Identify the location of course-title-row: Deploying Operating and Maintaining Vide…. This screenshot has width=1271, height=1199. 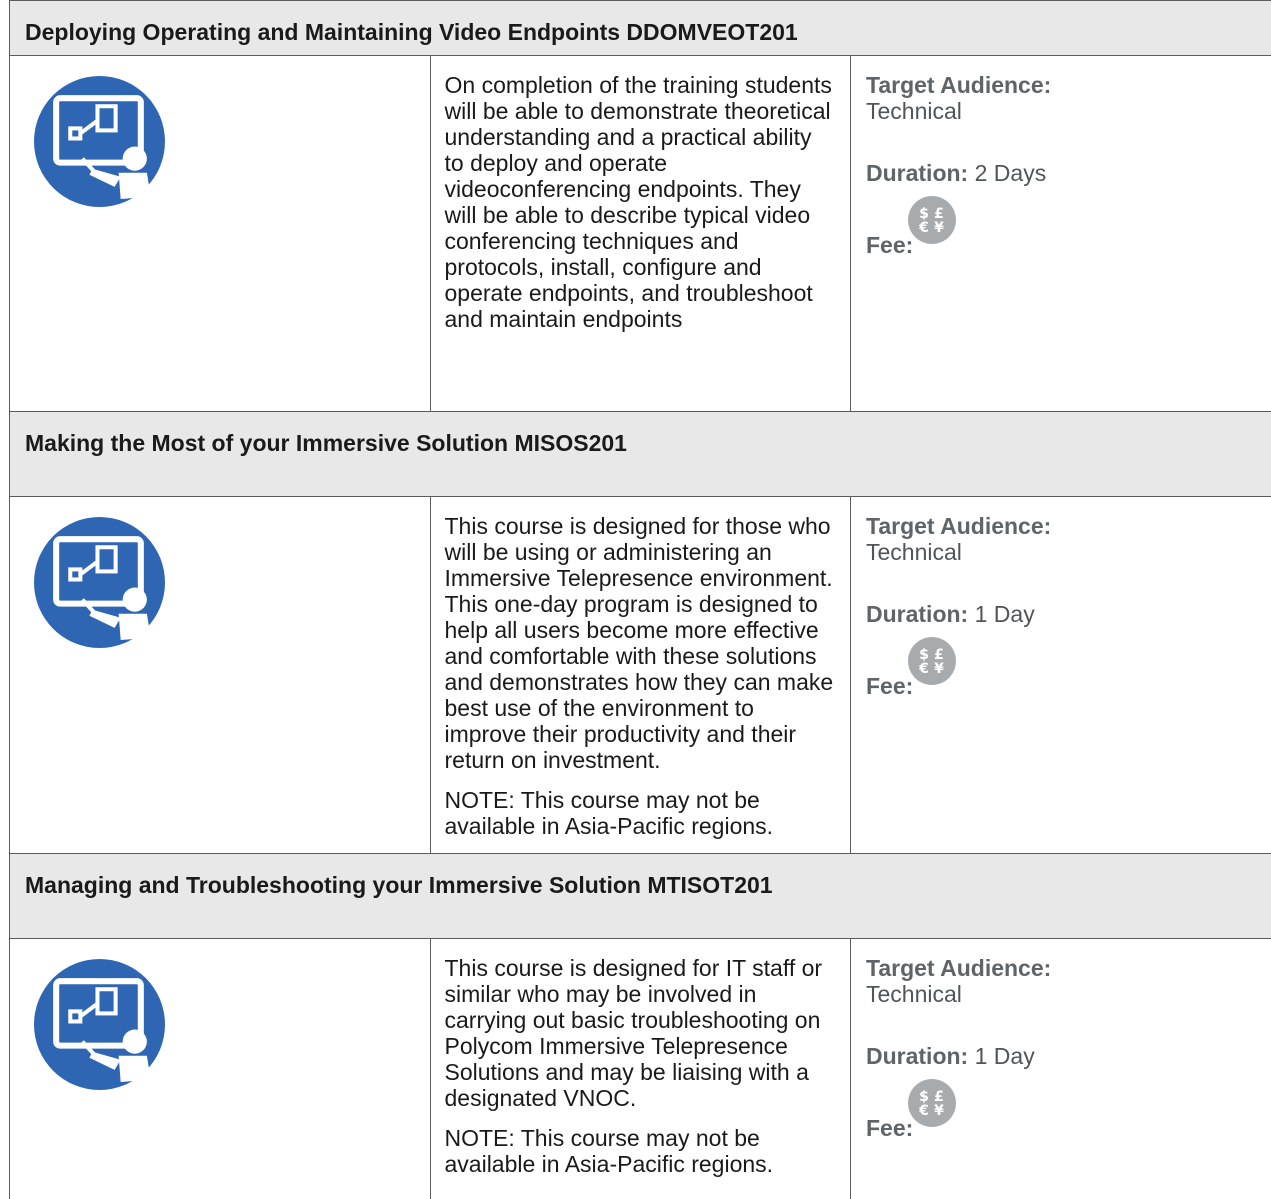
(640, 28).